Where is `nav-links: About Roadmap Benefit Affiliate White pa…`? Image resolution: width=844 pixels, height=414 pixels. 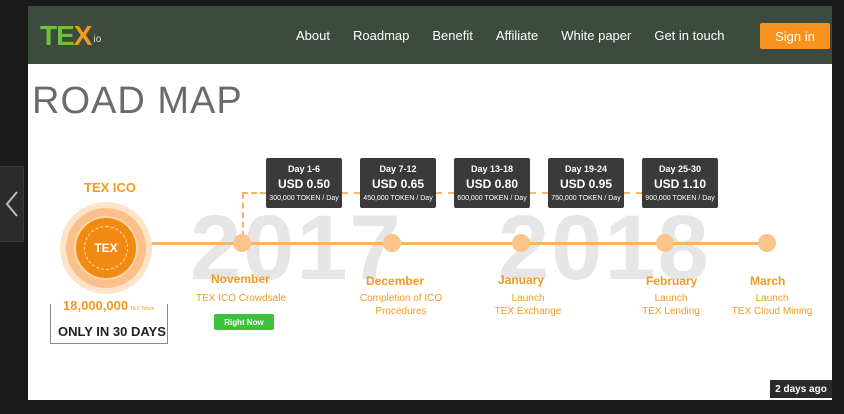 nav-links: About Roadmap Benefit Affiliate White pa… is located at coordinates (521, 35).